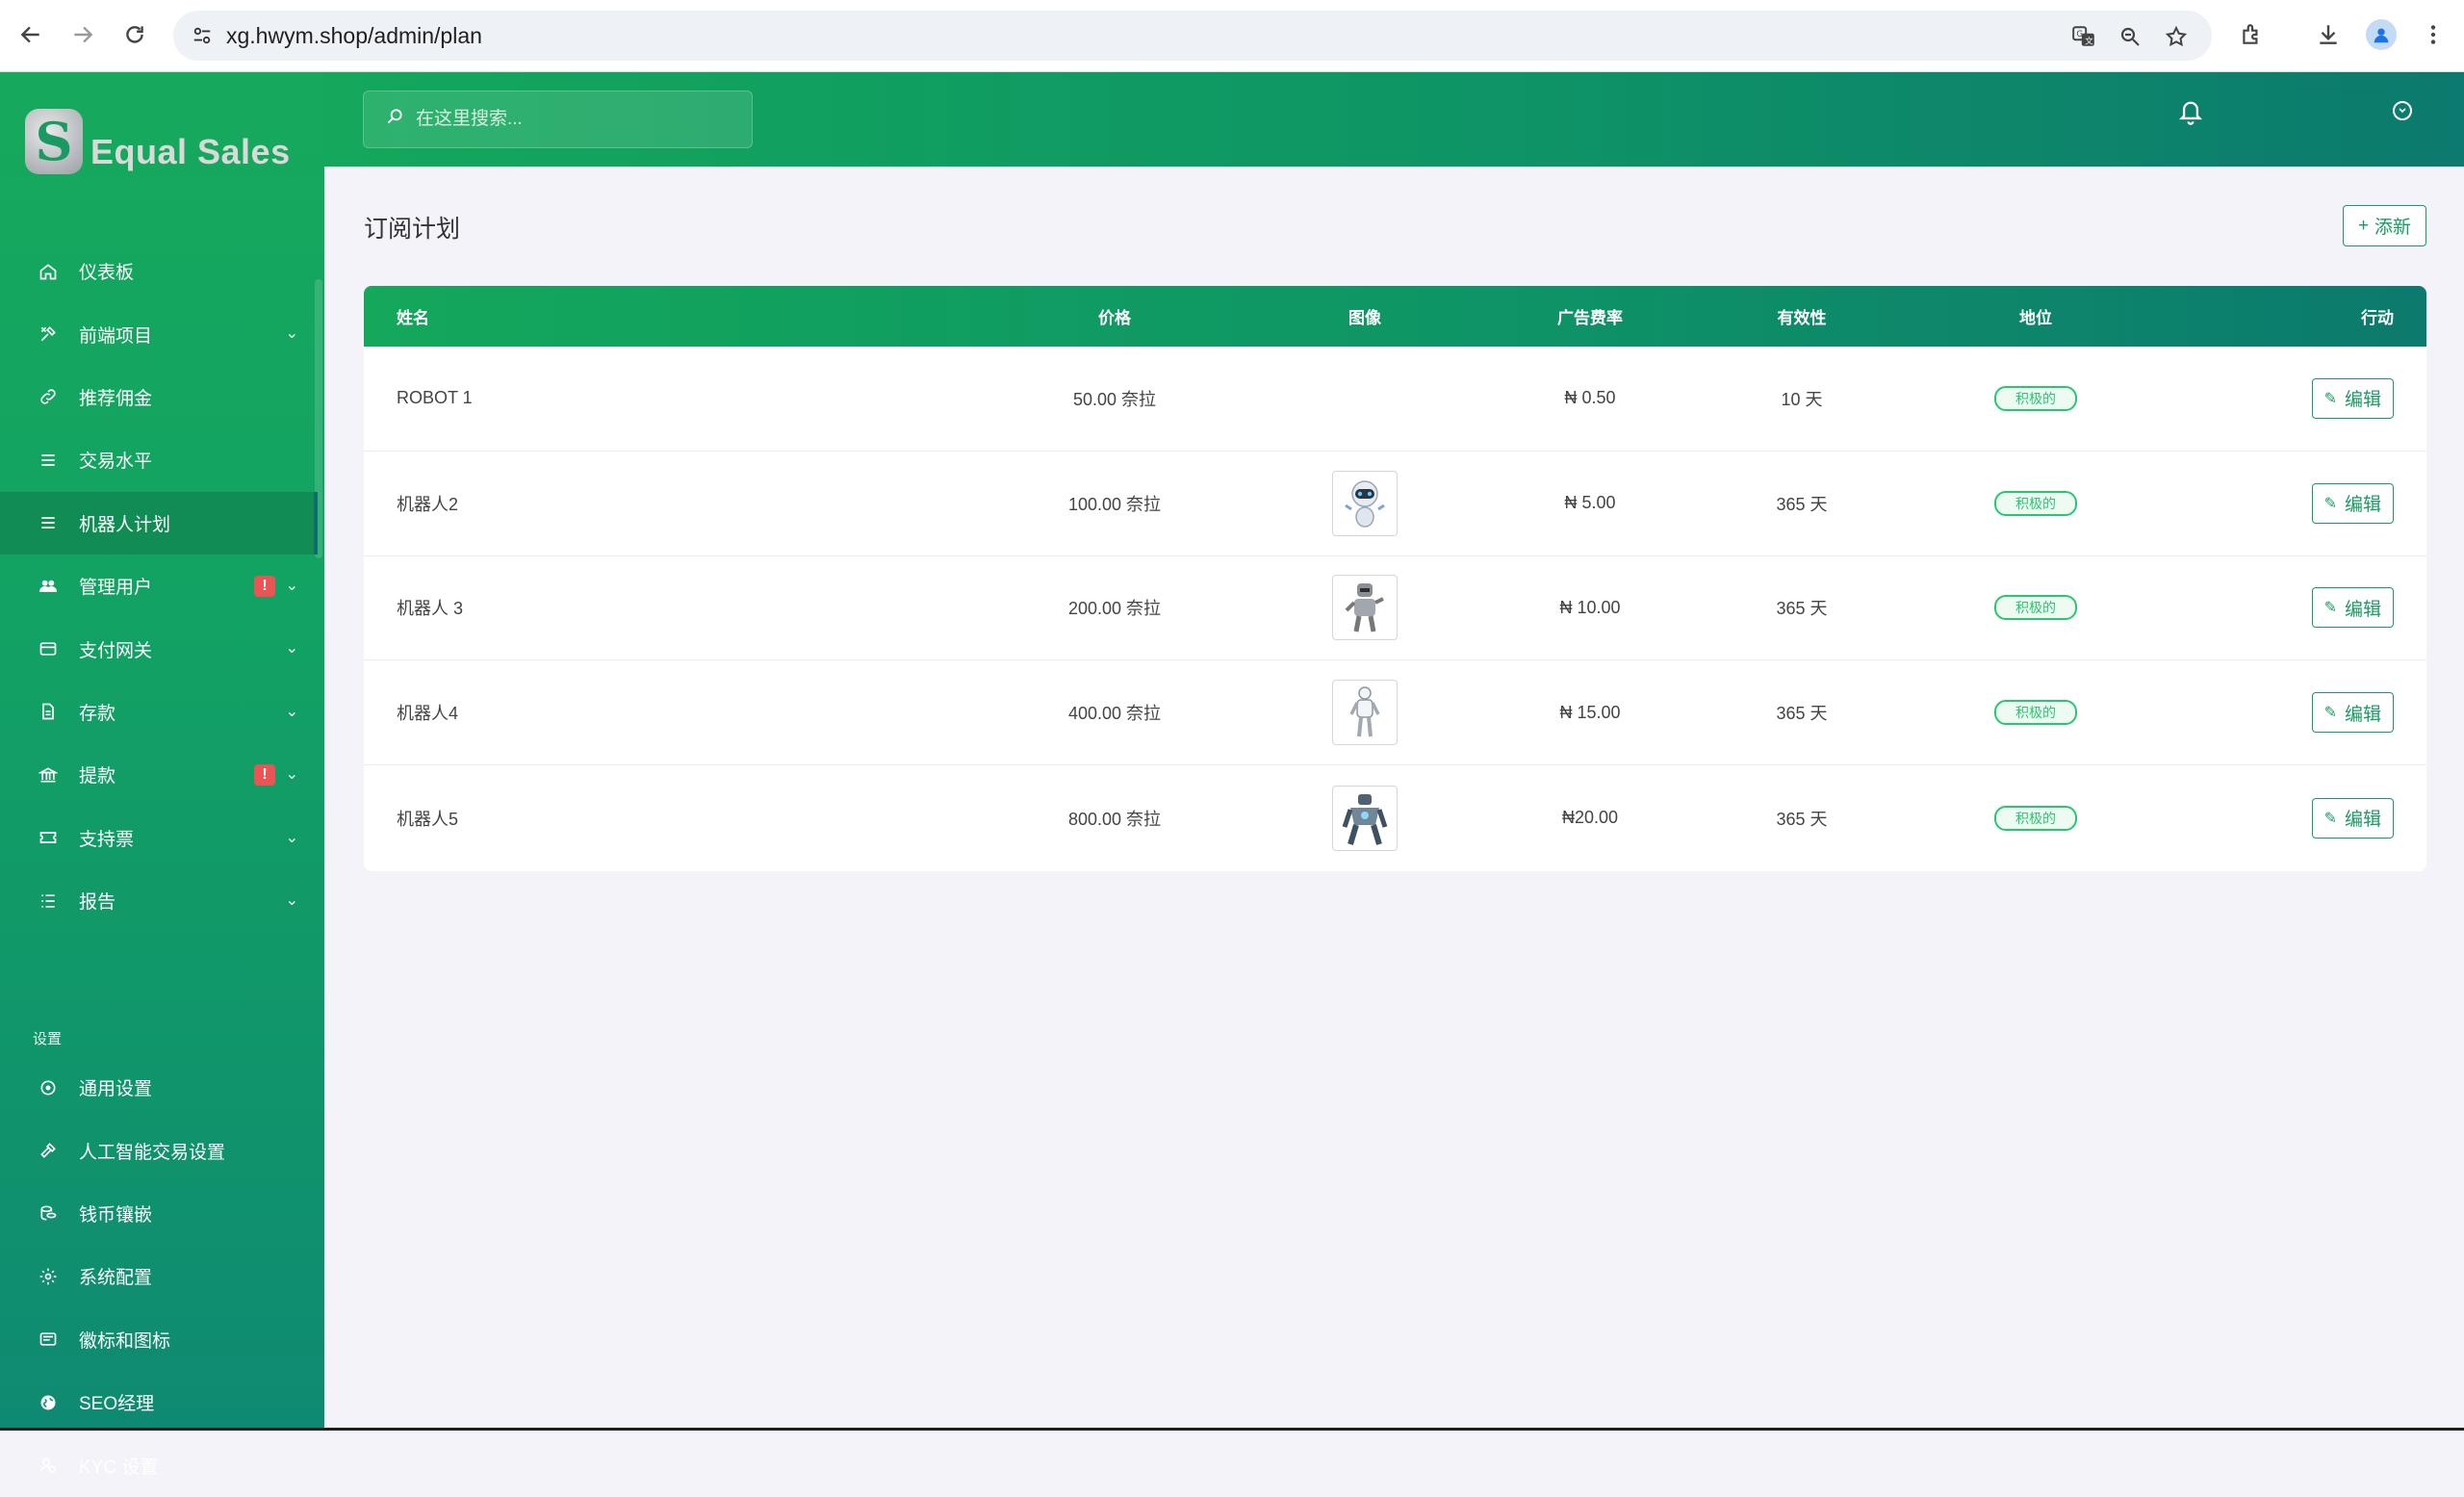 This screenshot has height=1497, width=2464. What do you see at coordinates (1114, 819) in the screenshot?
I see `plan-price: 800.00 奈拉` at bounding box center [1114, 819].